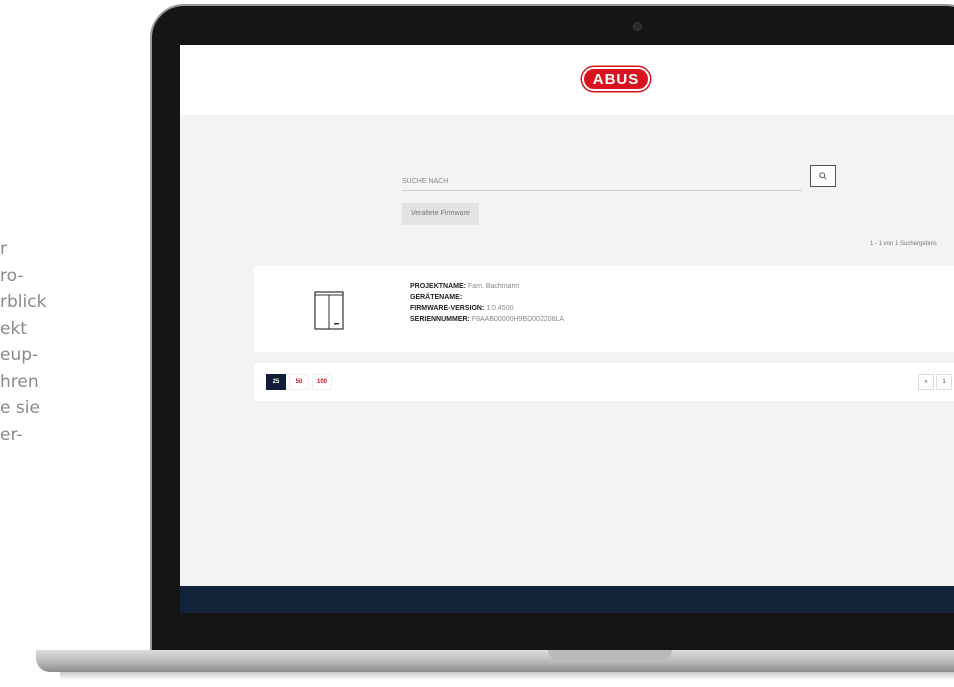 The image size is (954, 687). I want to click on laptop-shadow, so click(507, 676).